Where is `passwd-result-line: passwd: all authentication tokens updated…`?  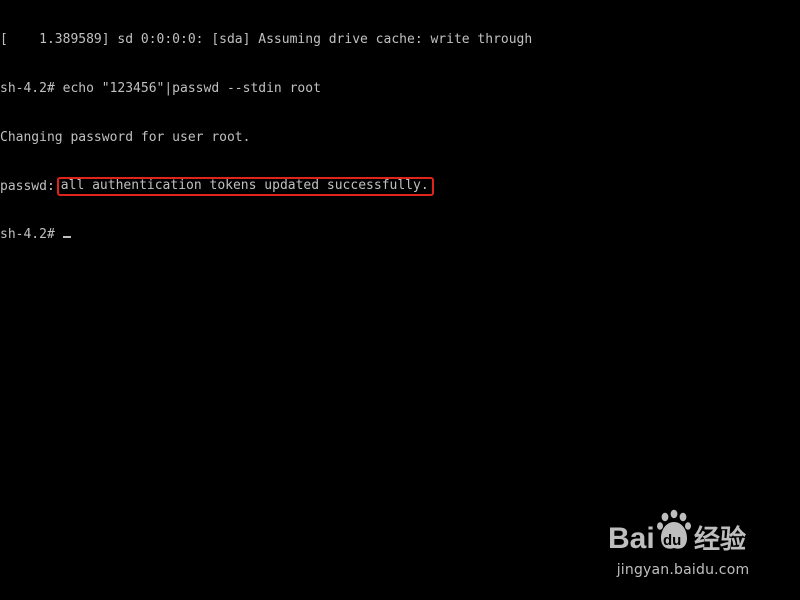 passwd-result-line: passwd: all authentication tokens updated… is located at coordinates (400, 187).